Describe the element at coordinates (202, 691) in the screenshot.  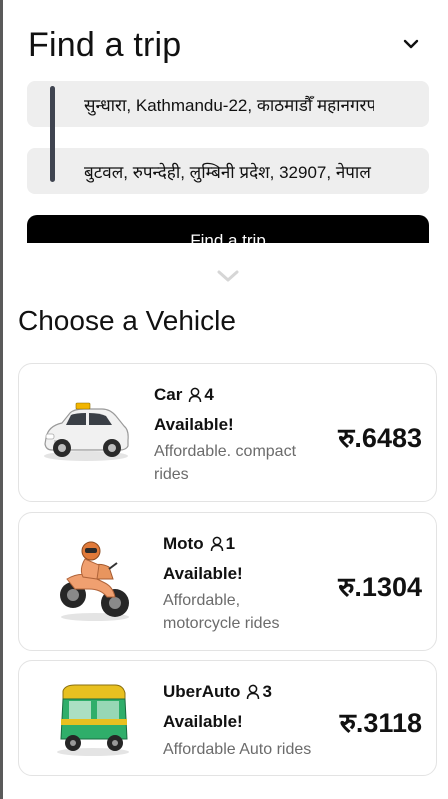
I see `vehicle-name-label: UberAuto` at that location.